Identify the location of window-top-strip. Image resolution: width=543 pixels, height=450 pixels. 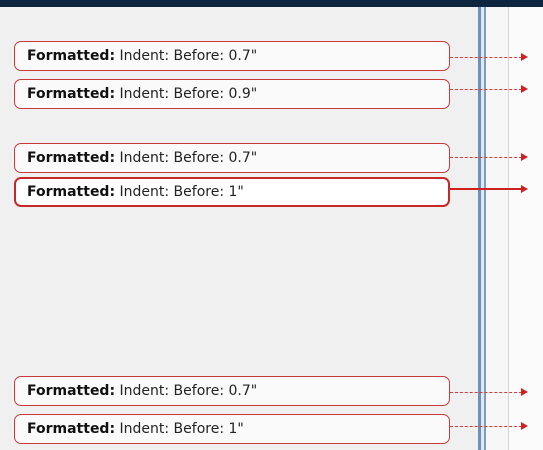
(271, 3).